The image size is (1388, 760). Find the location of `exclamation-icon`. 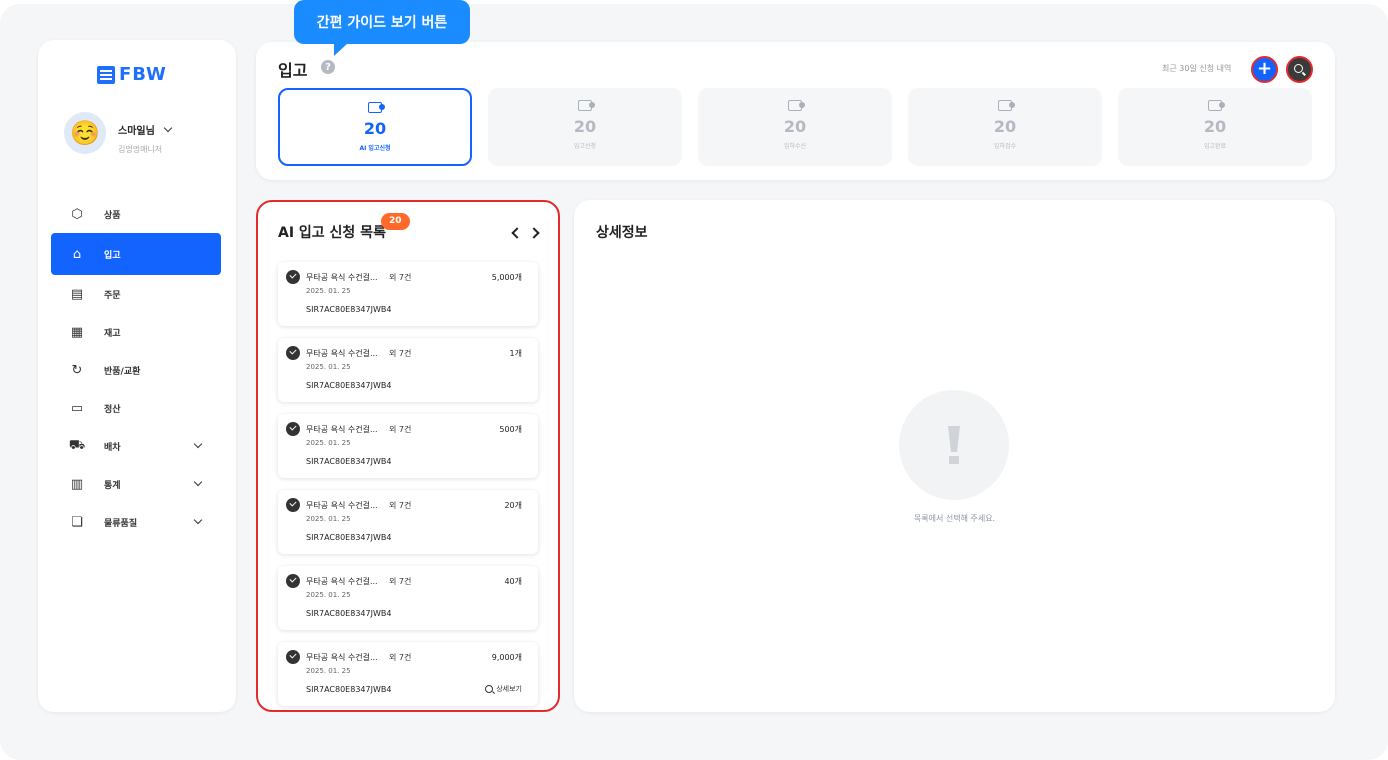

exclamation-icon is located at coordinates (954, 439).